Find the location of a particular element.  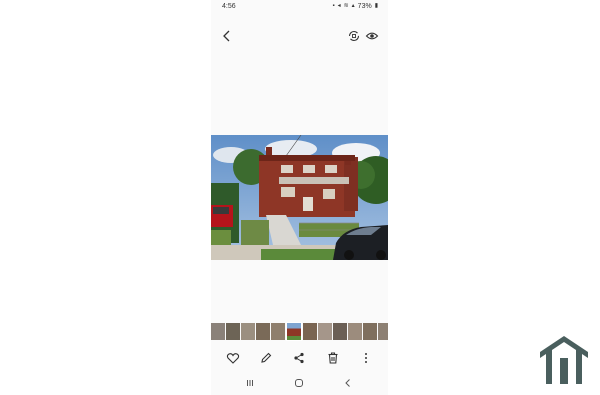

delete-button is located at coordinates (333, 358).